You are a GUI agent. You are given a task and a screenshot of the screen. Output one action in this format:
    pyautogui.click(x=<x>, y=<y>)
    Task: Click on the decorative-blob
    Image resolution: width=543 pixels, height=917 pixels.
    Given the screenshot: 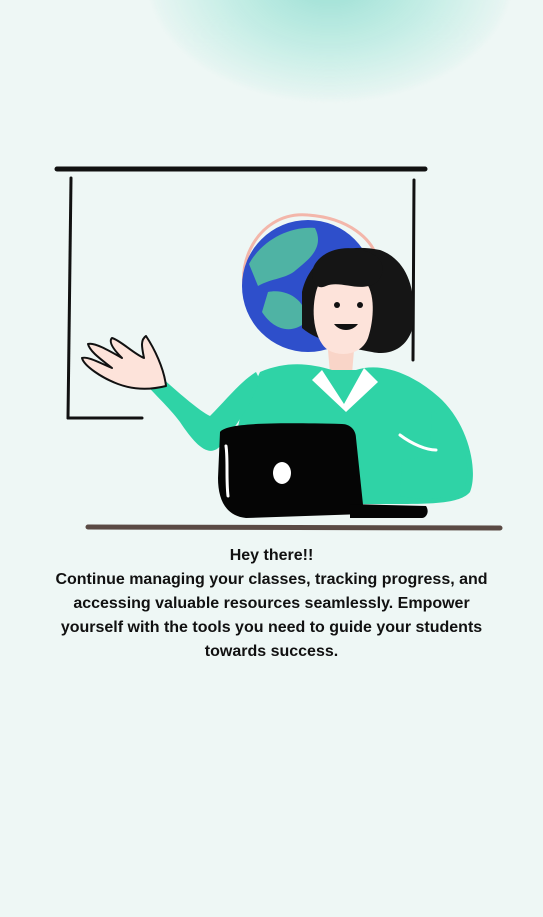 What is the action you would take?
    pyautogui.click(x=330, y=50)
    